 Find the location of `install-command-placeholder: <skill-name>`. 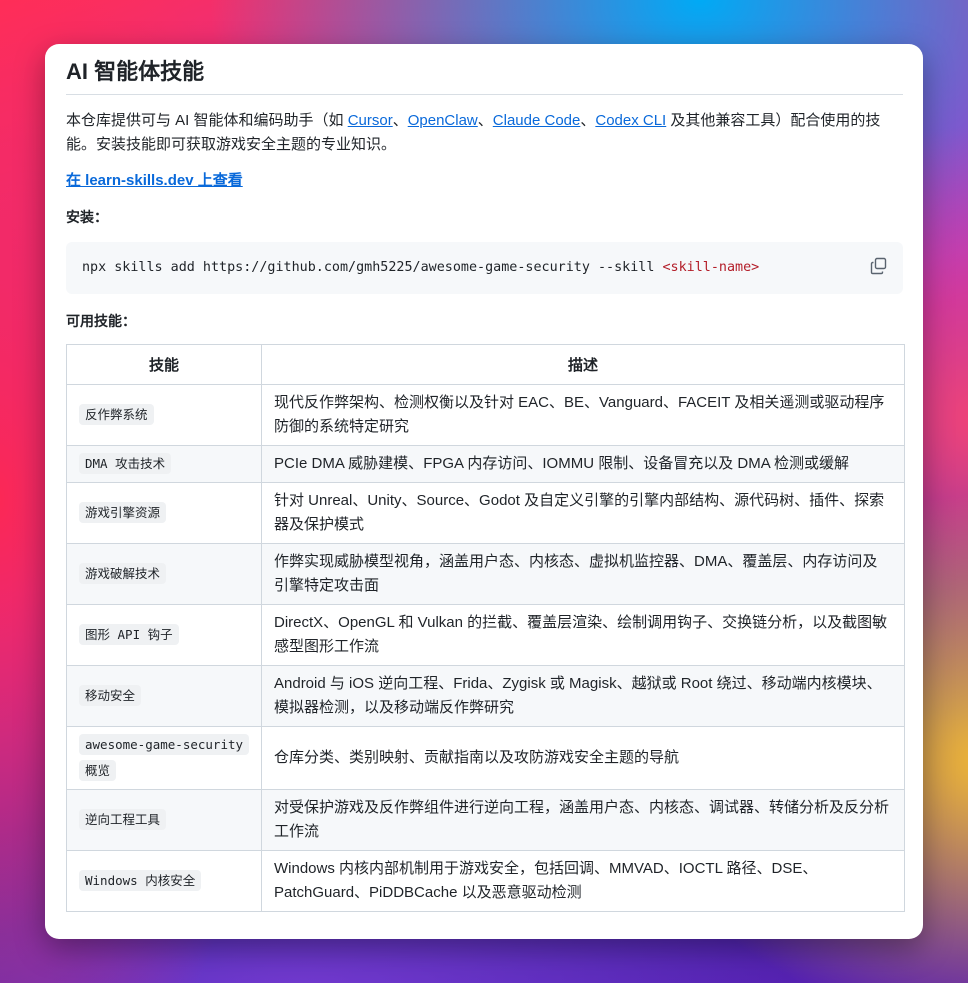

install-command-placeholder: <skill-name> is located at coordinates (711, 267).